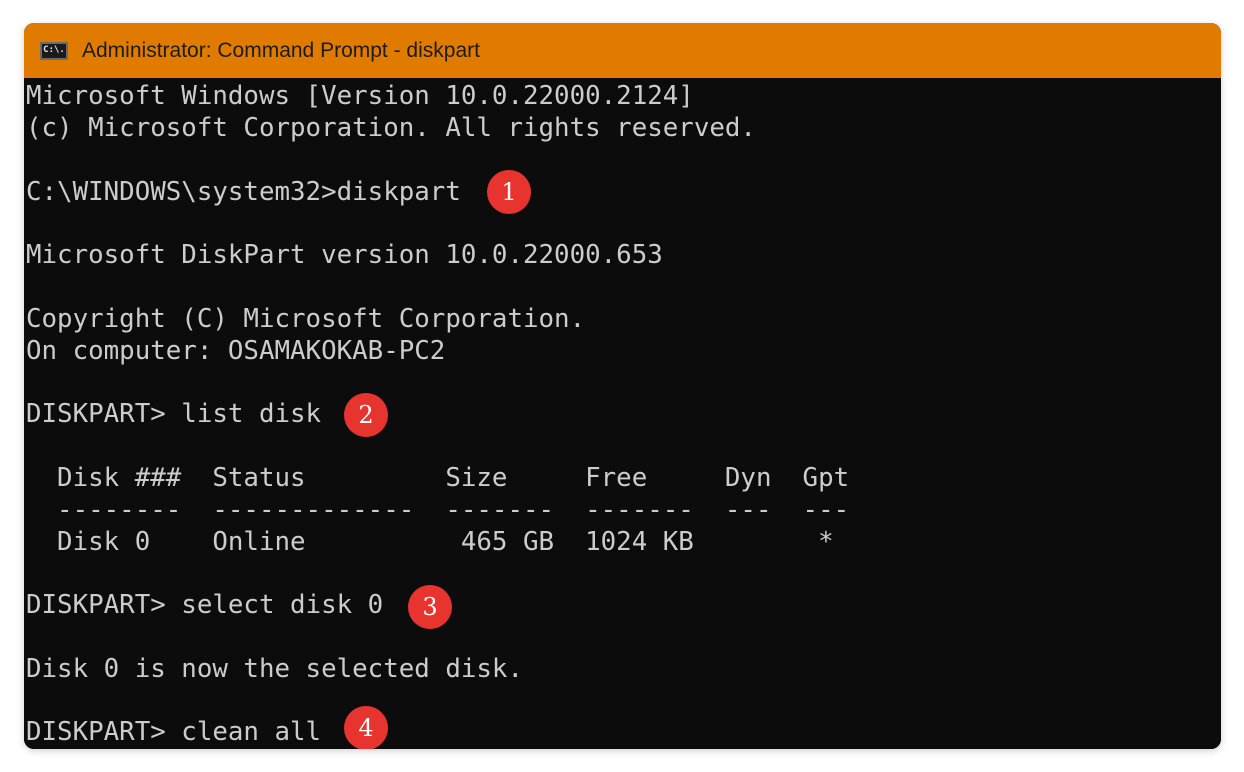 This screenshot has width=1244, height=772. What do you see at coordinates (430, 607) in the screenshot?
I see `step-badge-3: 3` at bounding box center [430, 607].